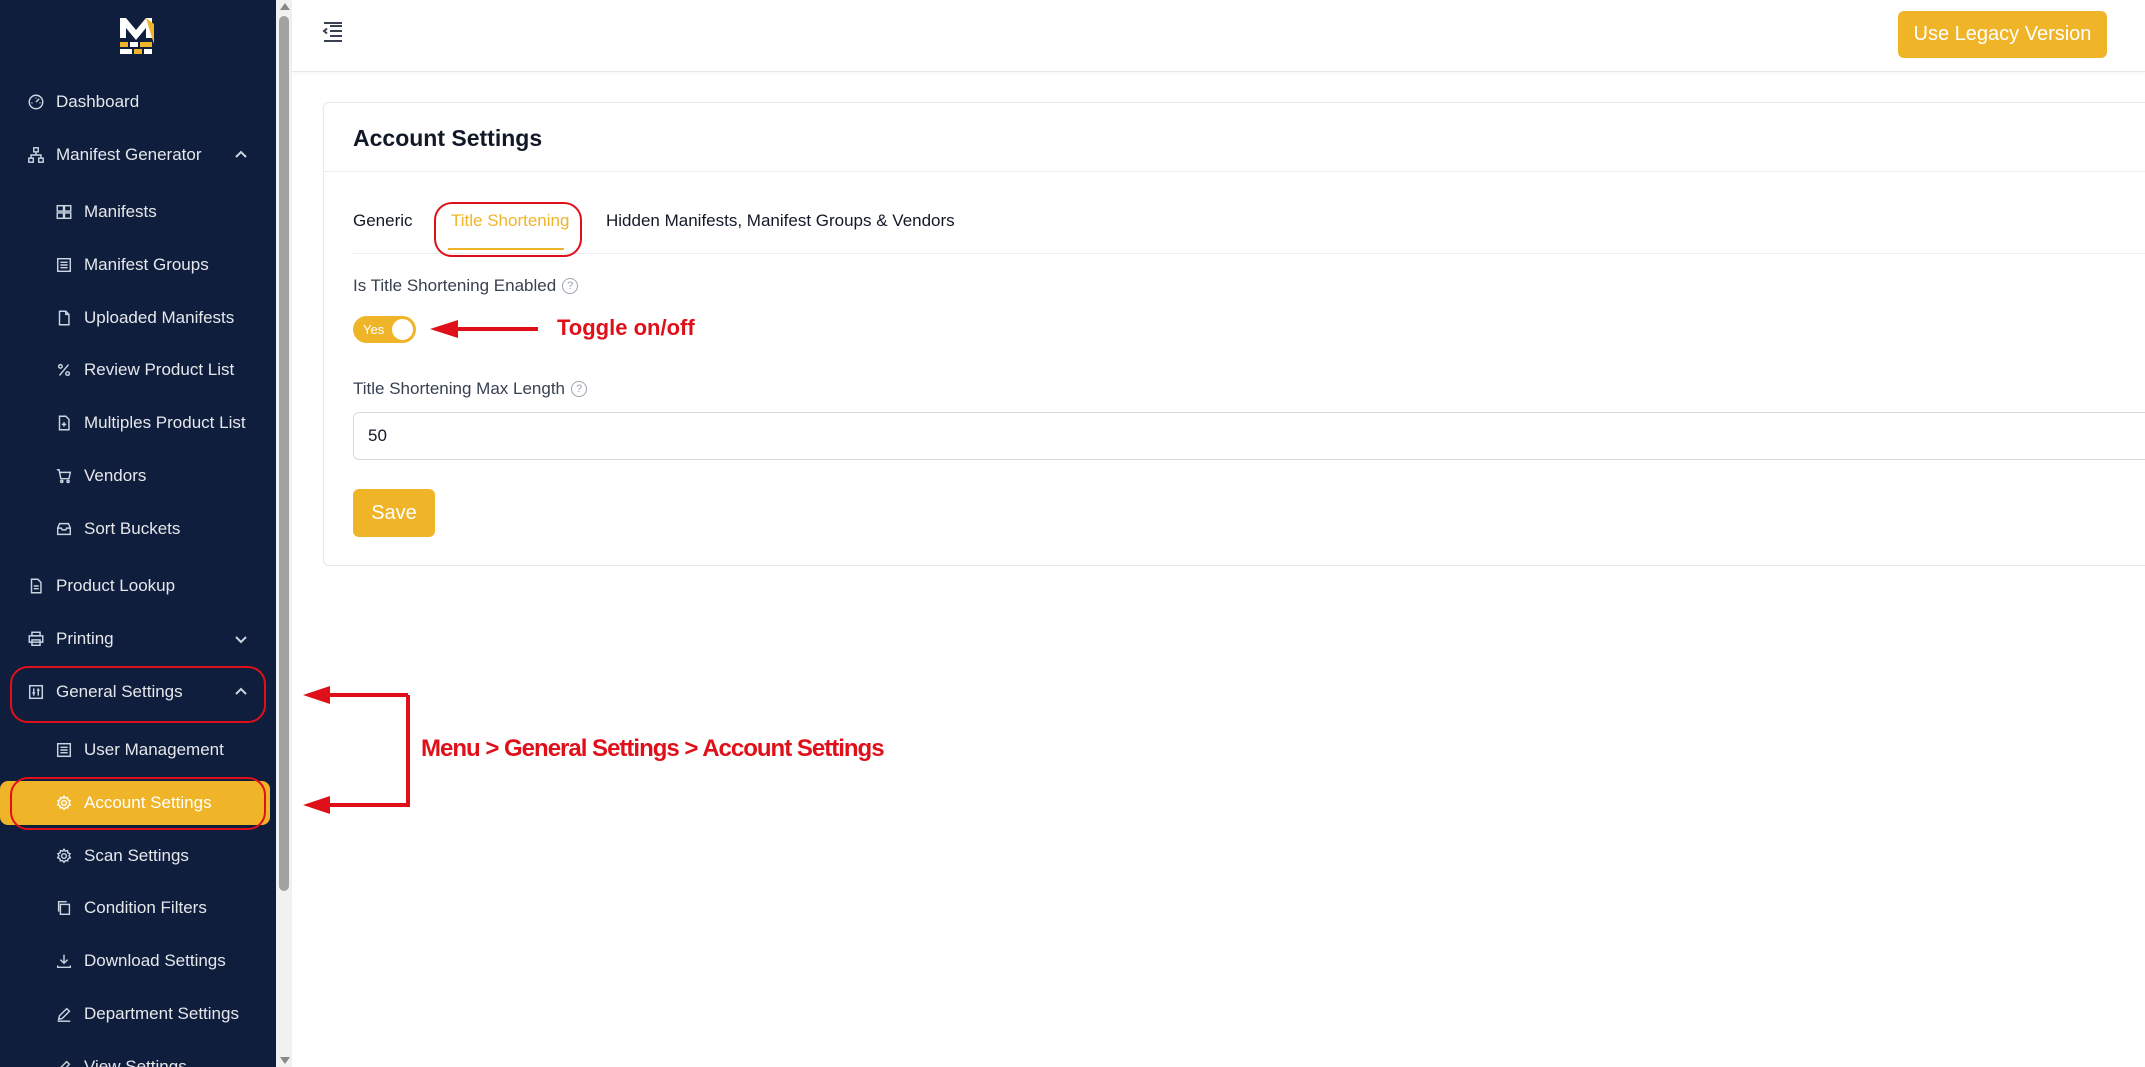  I want to click on sidebar-item-label: Uploaded Manifests, so click(159, 317).